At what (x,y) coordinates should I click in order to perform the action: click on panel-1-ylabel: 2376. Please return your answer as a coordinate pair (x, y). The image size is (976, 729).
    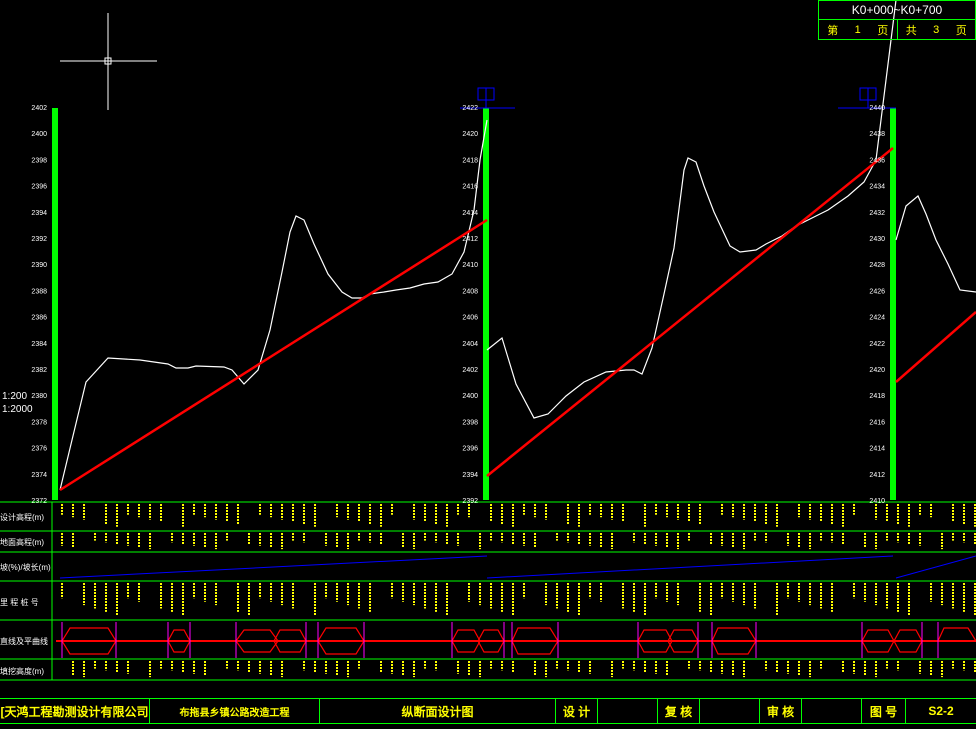
    Looking at the image, I should click on (39, 449).